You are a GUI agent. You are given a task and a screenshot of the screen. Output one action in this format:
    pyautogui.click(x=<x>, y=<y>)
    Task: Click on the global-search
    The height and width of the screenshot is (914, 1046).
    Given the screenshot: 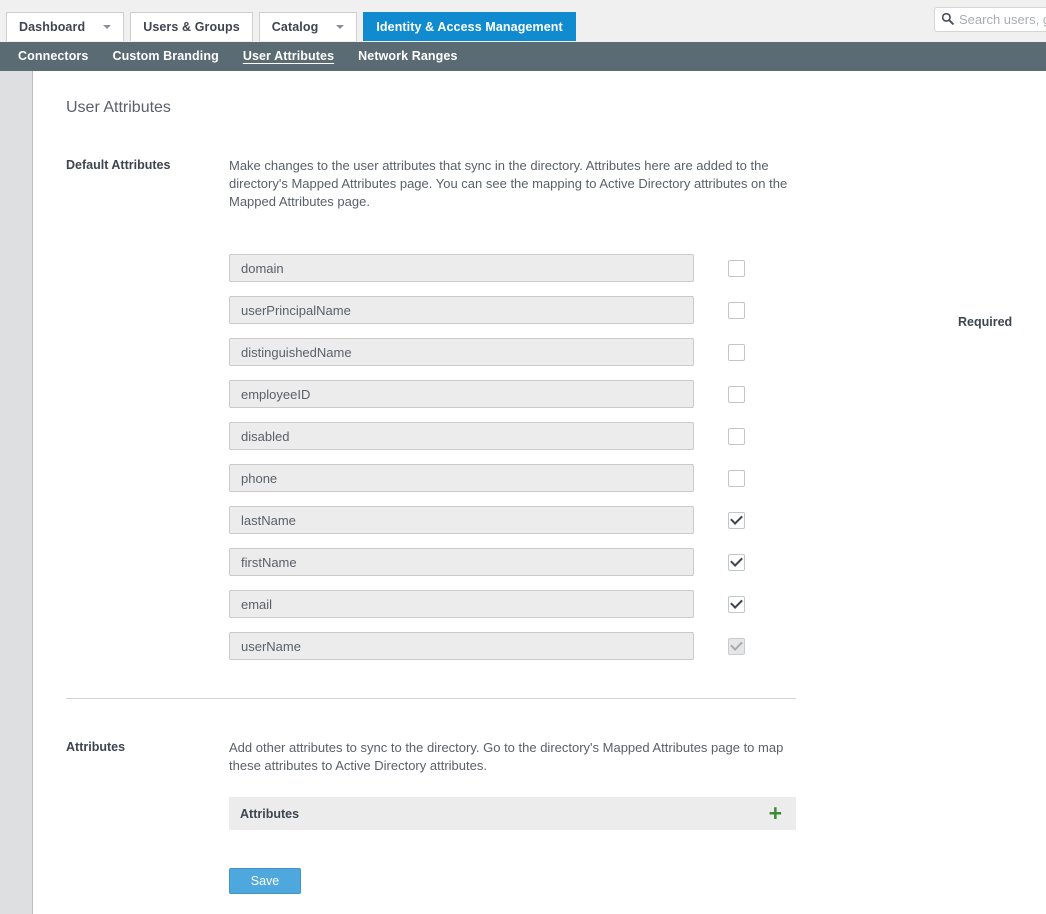 What is the action you would take?
    pyautogui.click(x=990, y=19)
    